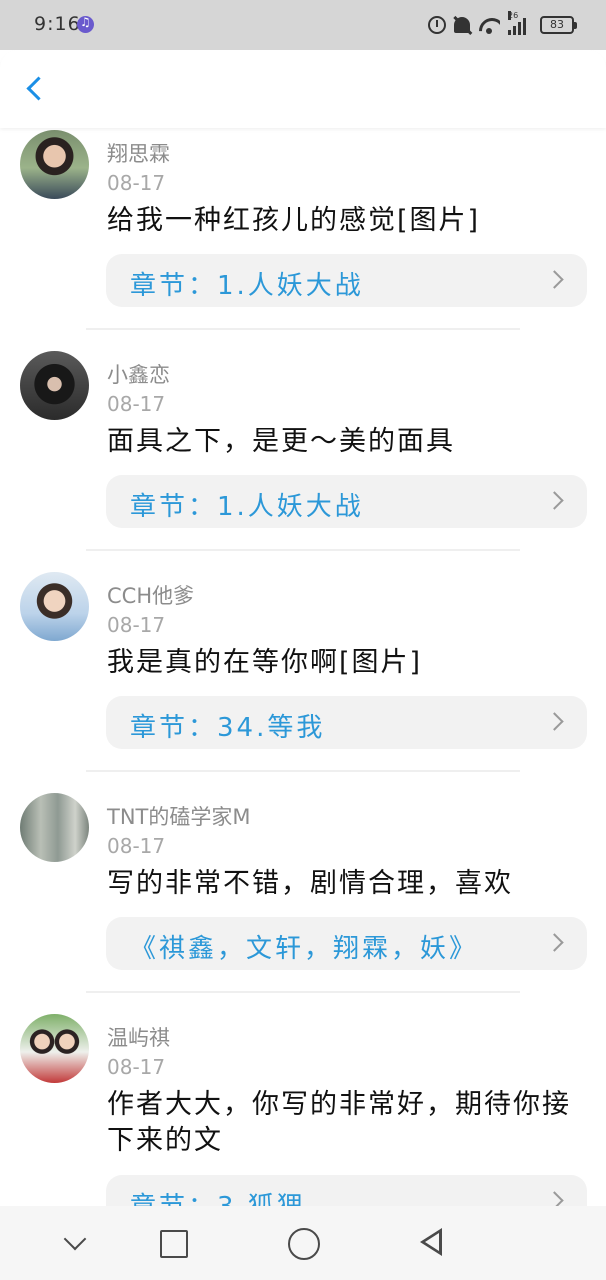  What do you see at coordinates (303, 25) in the screenshot?
I see `status-bar: 9:16 26 83` at bounding box center [303, 25].